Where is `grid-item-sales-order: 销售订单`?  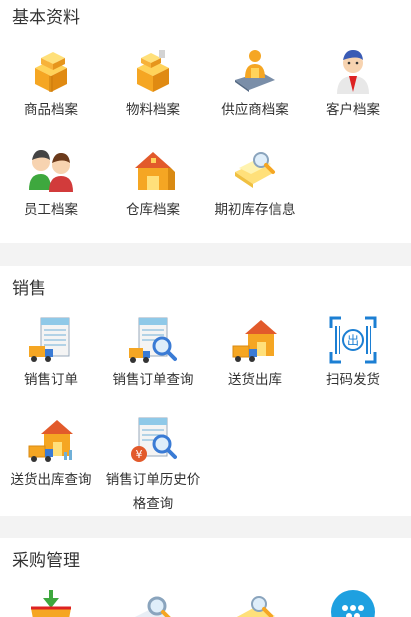
grid-item-sales-order: 销售订单 is located at coordinates (51, 354).